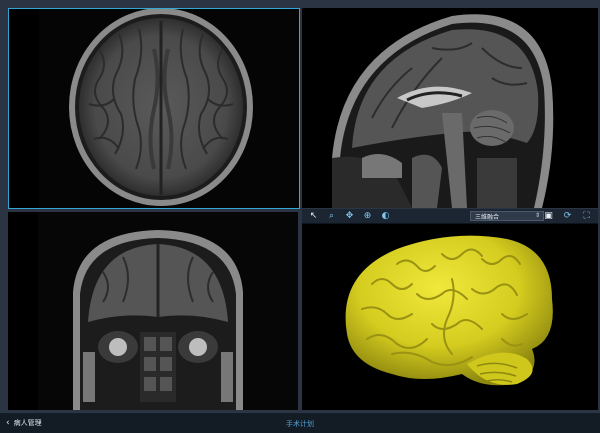 The height and width of the screenshot is (433, 600). What do you see at coordinates (548, 216) in the screenshot?
I see `screenshot-icon: ▣` at bounding box center [548, 216].